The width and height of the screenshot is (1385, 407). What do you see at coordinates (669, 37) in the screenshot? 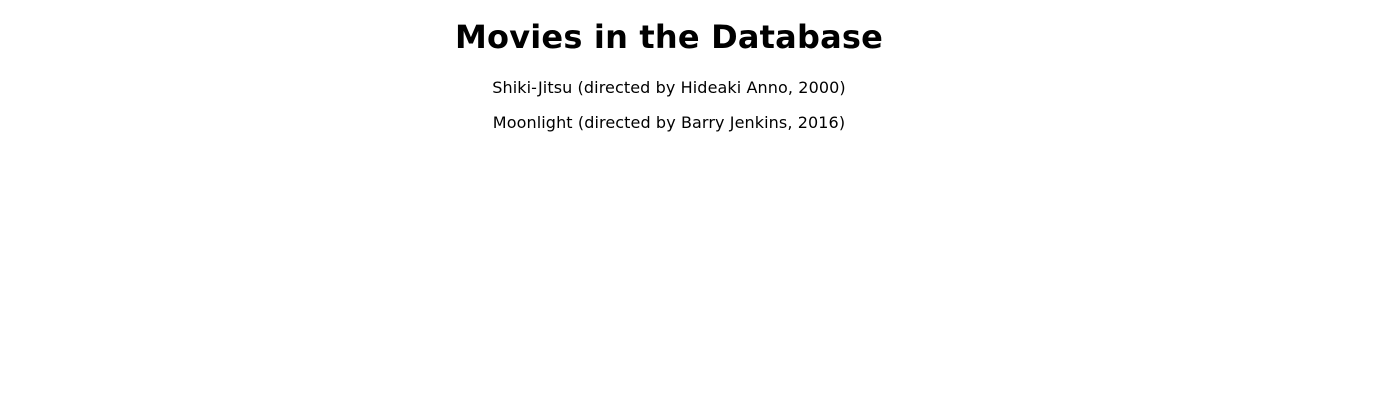
I see `page-title: Movies in the Database` at bounding box center [669, 37].